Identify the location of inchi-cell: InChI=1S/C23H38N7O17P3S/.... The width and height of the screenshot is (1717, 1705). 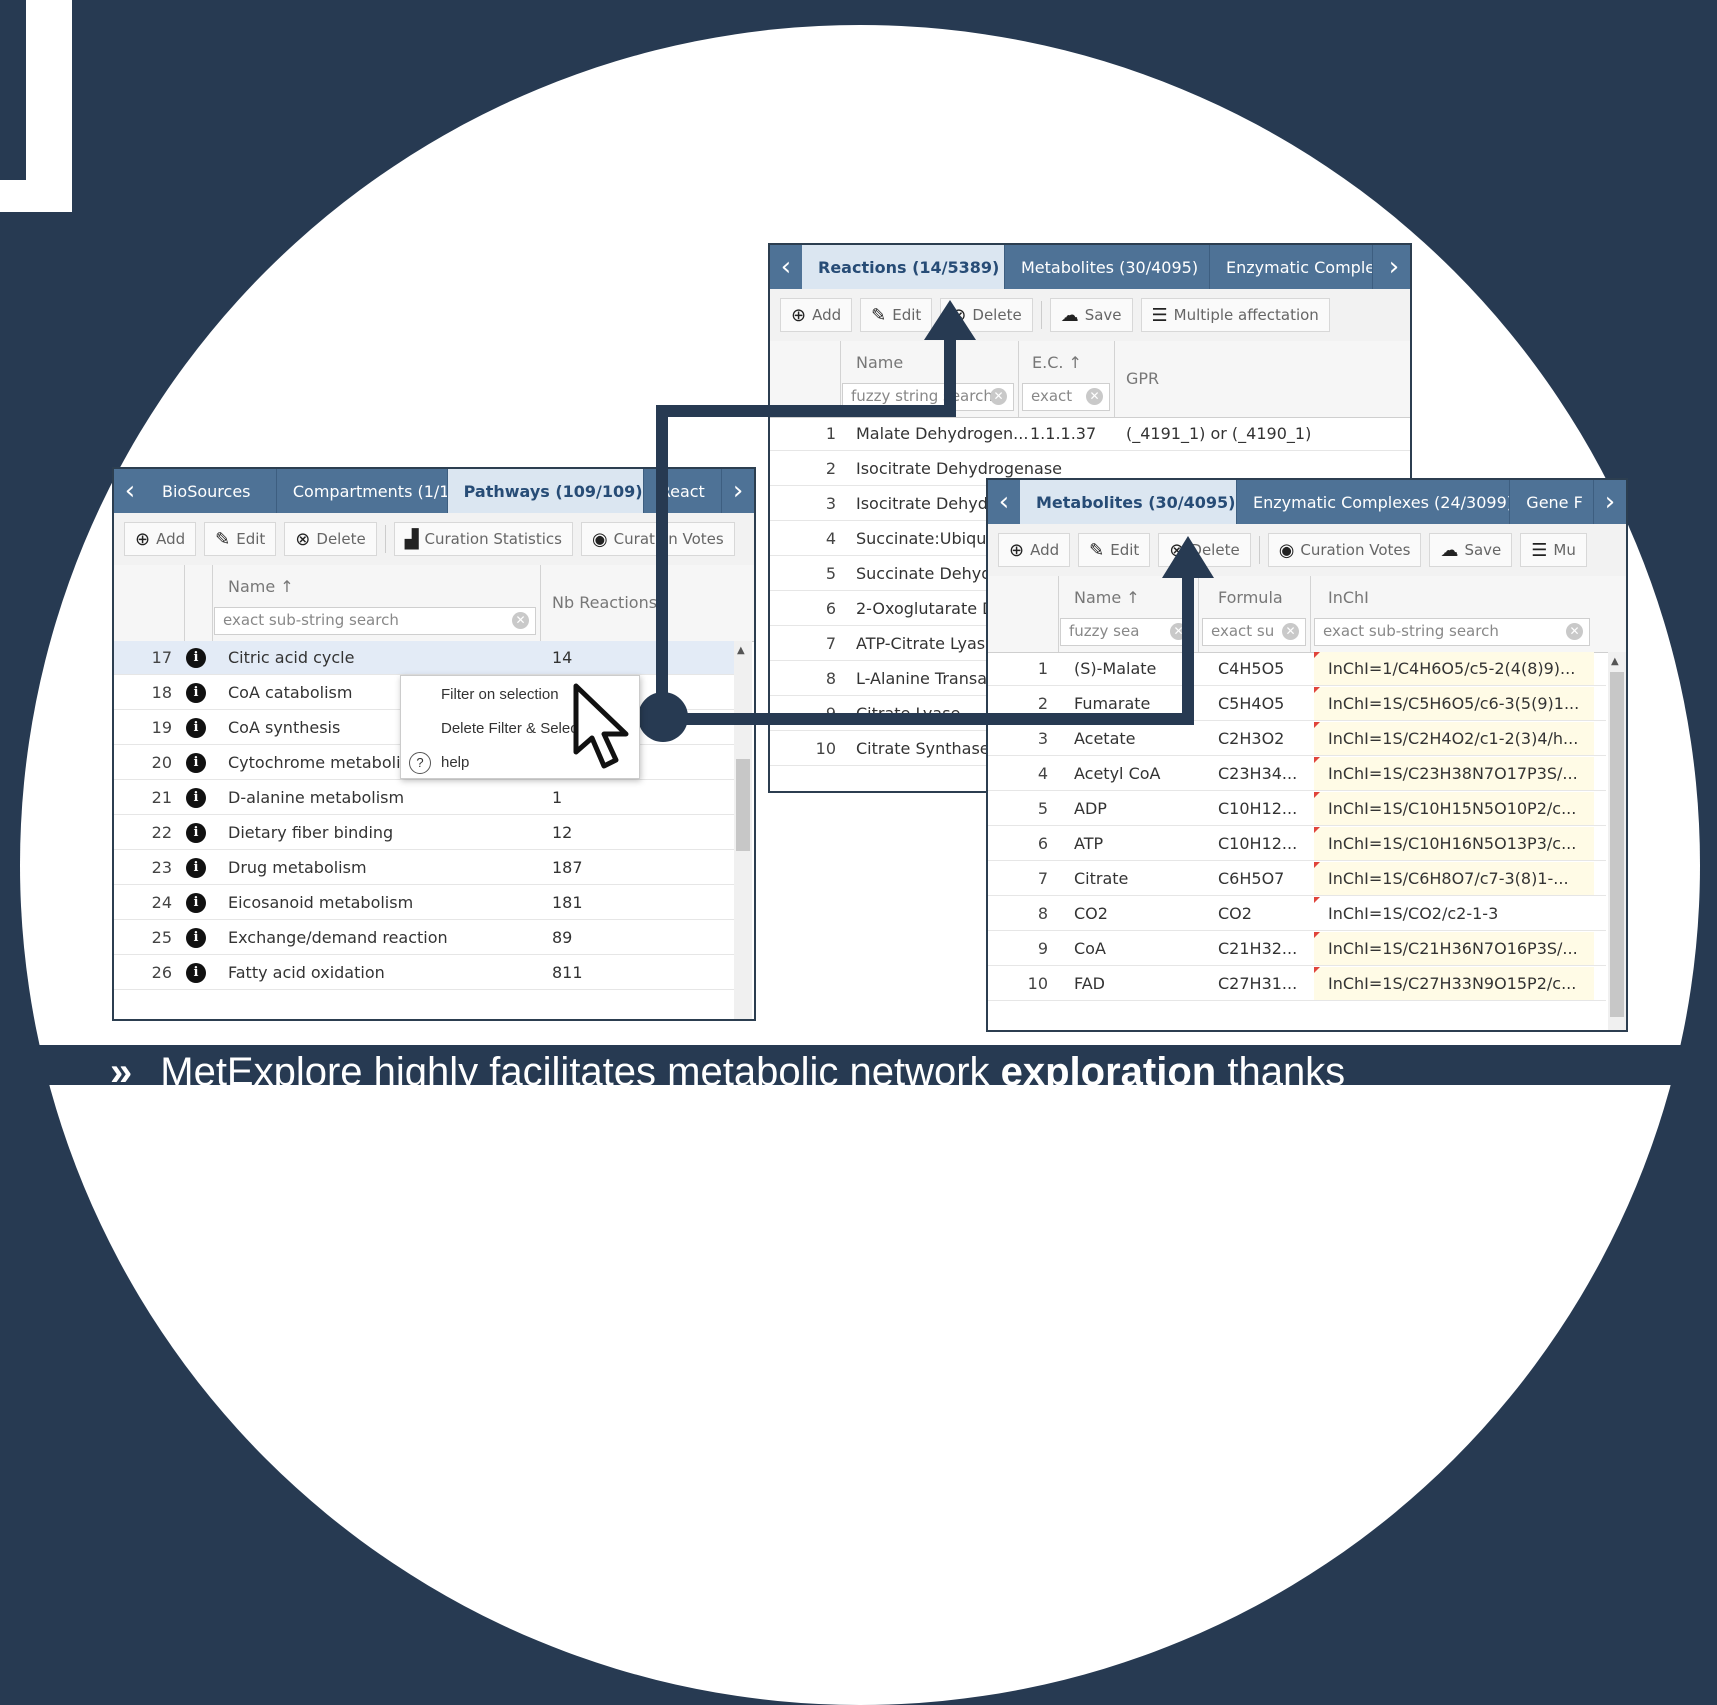
(1454, 773).